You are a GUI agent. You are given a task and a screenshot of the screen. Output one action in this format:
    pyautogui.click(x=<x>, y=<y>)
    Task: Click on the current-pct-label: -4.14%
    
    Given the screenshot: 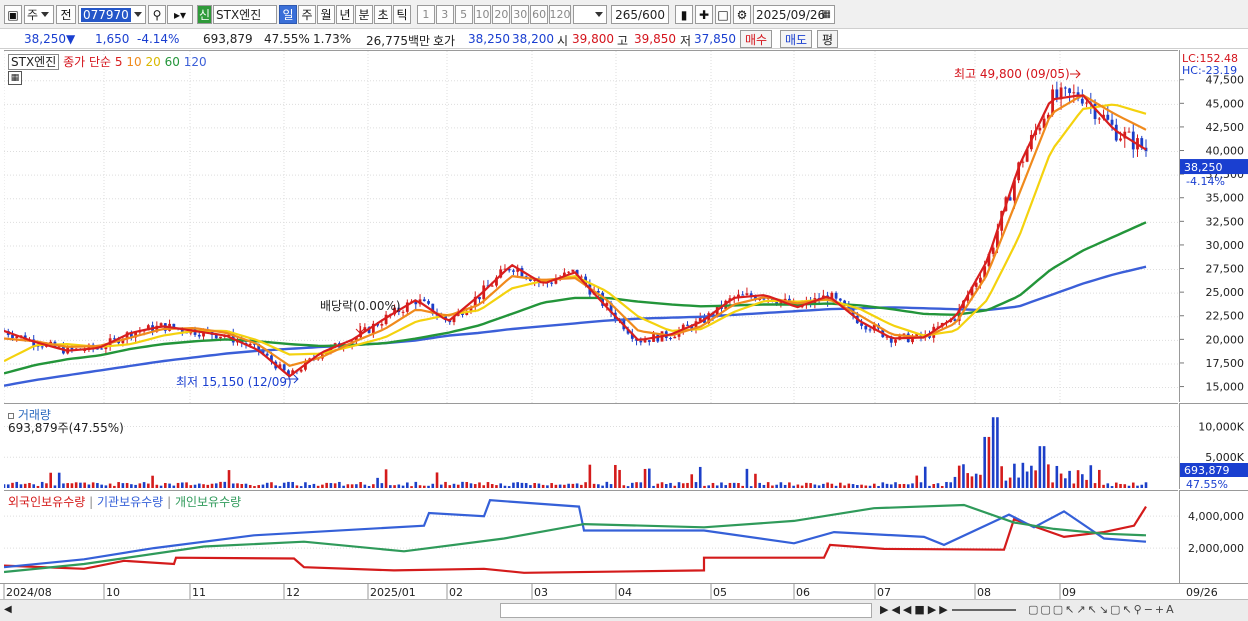 What is the action you would take?
    pyautogui.click(x=1205, y=181)
    